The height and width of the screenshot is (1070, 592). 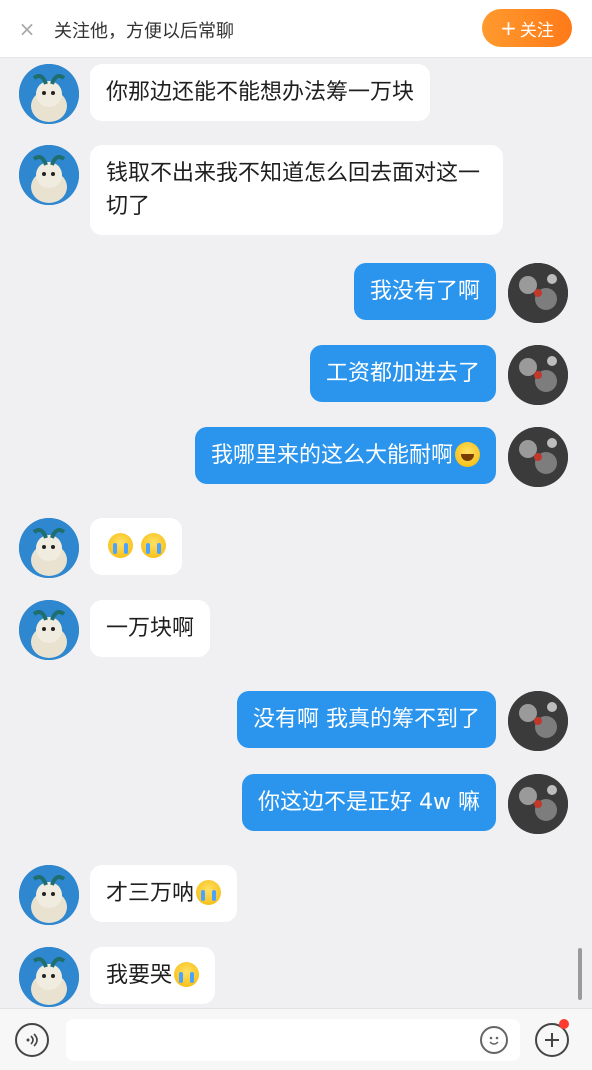 I want to click on close-icon: ×, so click(x=27, y=29).